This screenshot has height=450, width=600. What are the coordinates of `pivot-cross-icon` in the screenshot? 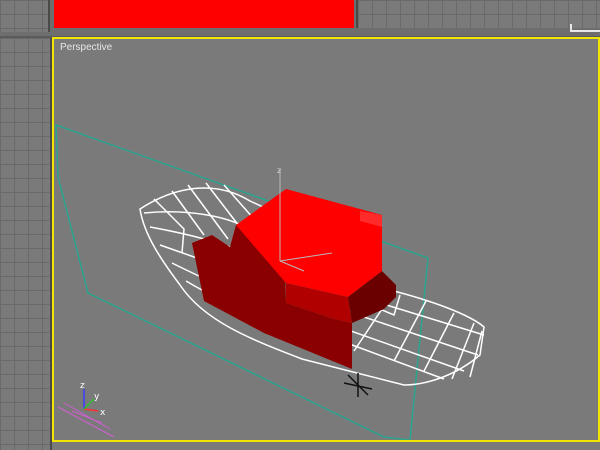 It's located at (358, 385).